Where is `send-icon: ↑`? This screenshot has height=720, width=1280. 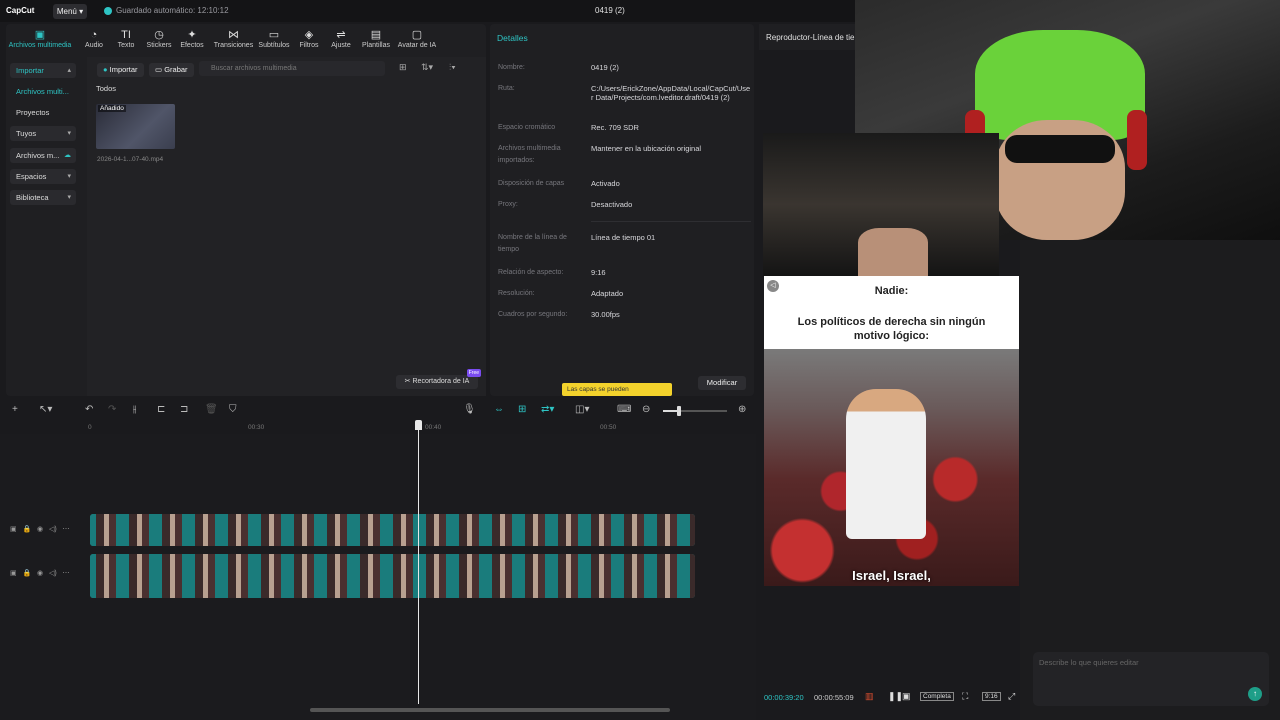
send-icon: ↑ is located at coordinates (1255, 694).